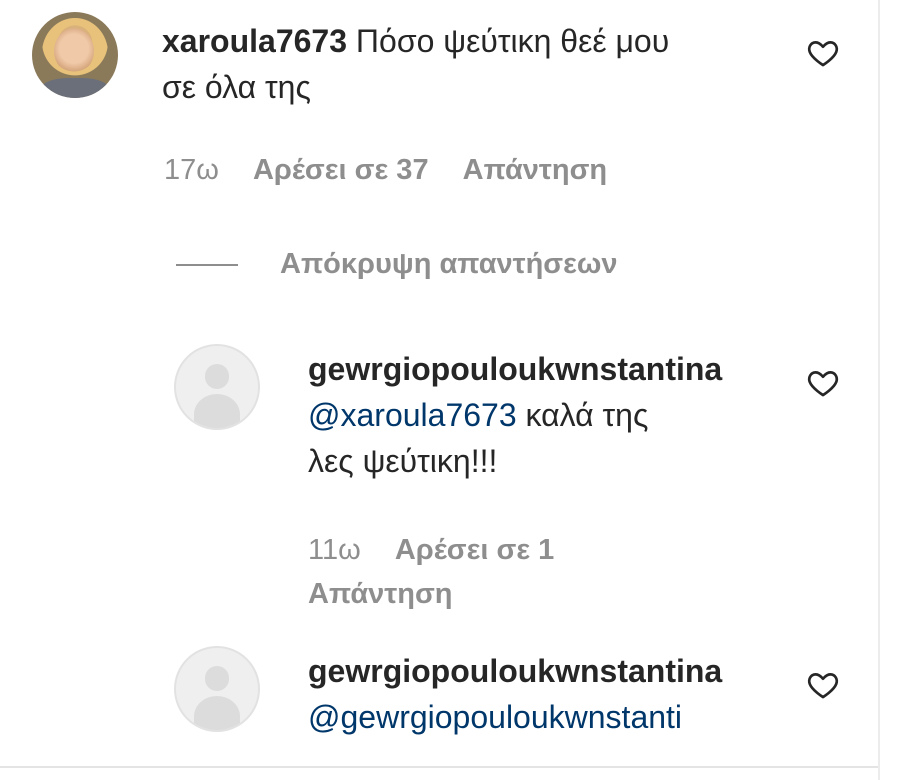 This screenshot has height=780, width=900. Describe the element at coordinates (449, 264) in the screenshot. I see `hide-replies-label: Απόκρυψη απαντήσεων` at that location.